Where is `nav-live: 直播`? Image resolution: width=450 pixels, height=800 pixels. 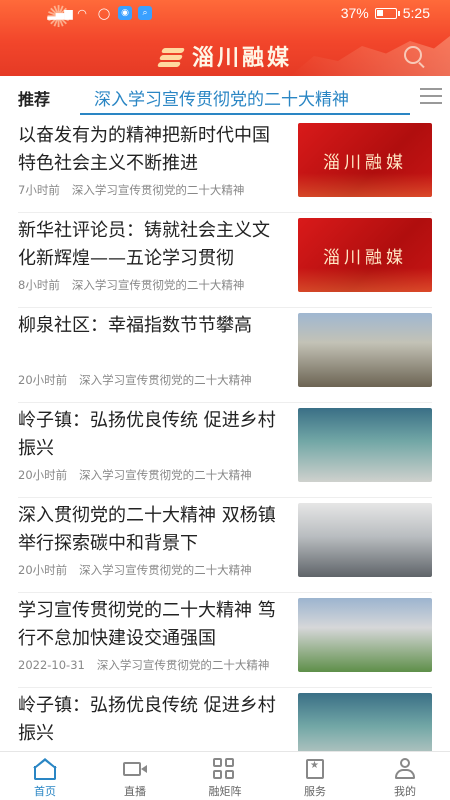
nav-live: 直播 is located at coordinates (135, 776).